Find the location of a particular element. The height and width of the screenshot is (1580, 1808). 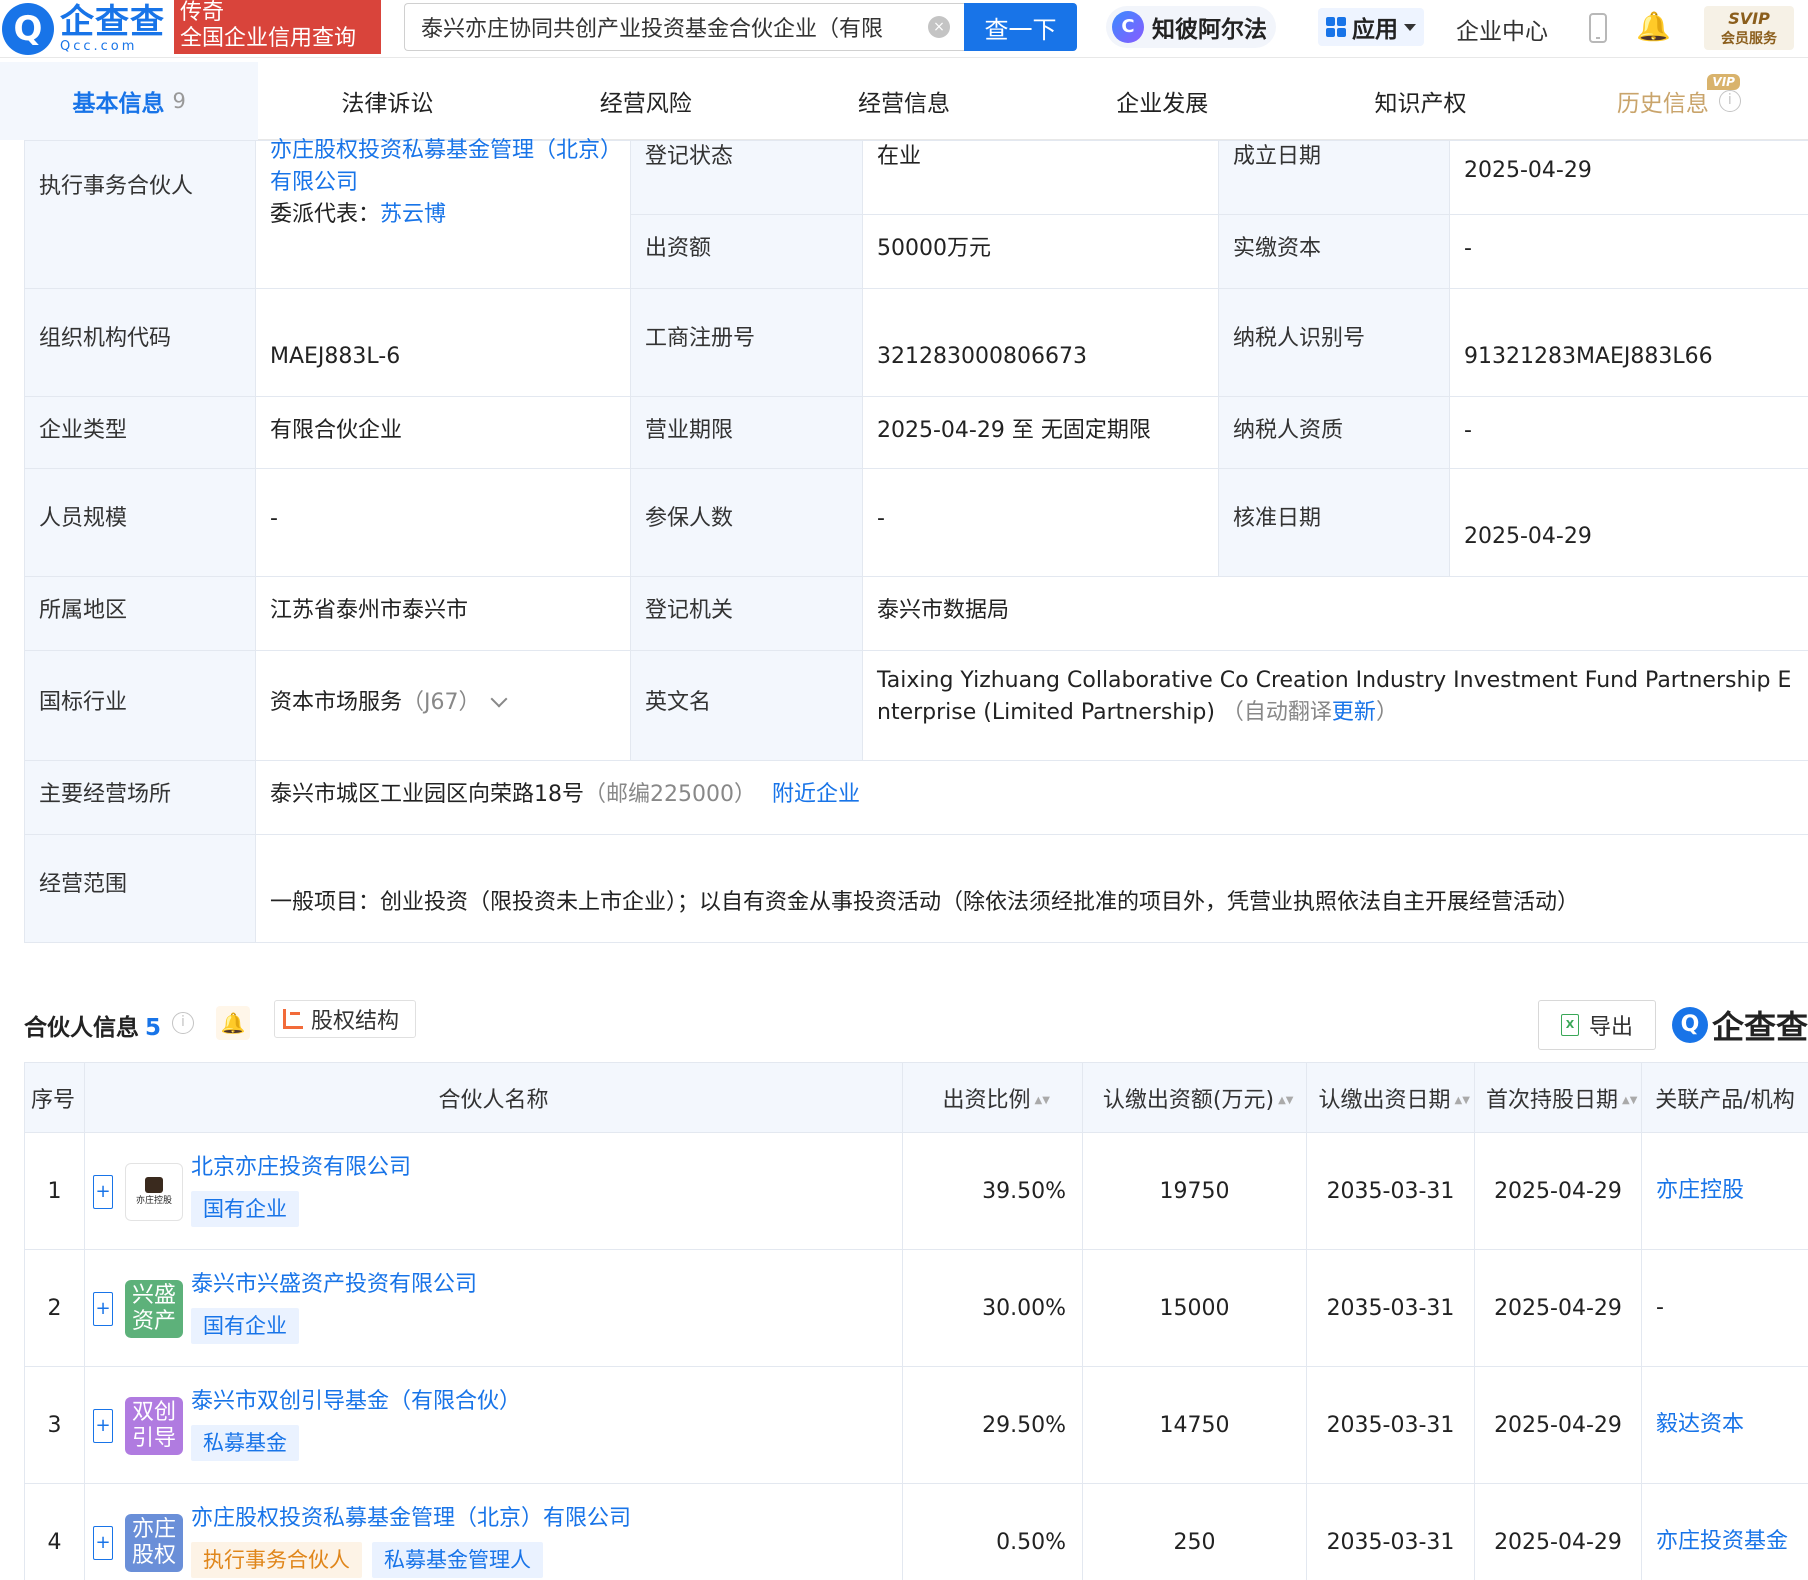

tab-development: 企业发展 is located at coordinates (1162, 101).